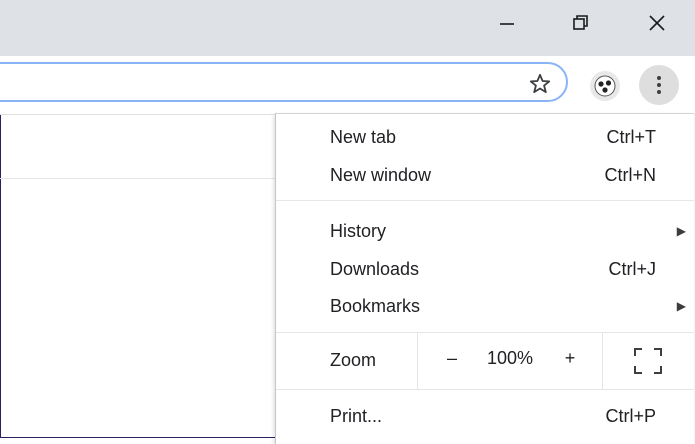 Image resolution: width=695 pixels, height=444 pixels. I want to click on restore-icon, so click(580, 22).